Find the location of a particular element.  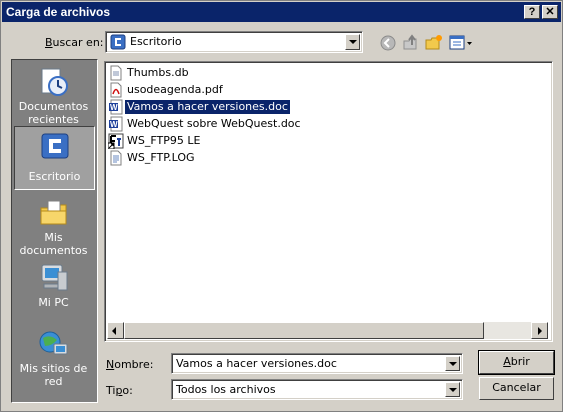

desktop-icon is located at coordinates (55, 146).